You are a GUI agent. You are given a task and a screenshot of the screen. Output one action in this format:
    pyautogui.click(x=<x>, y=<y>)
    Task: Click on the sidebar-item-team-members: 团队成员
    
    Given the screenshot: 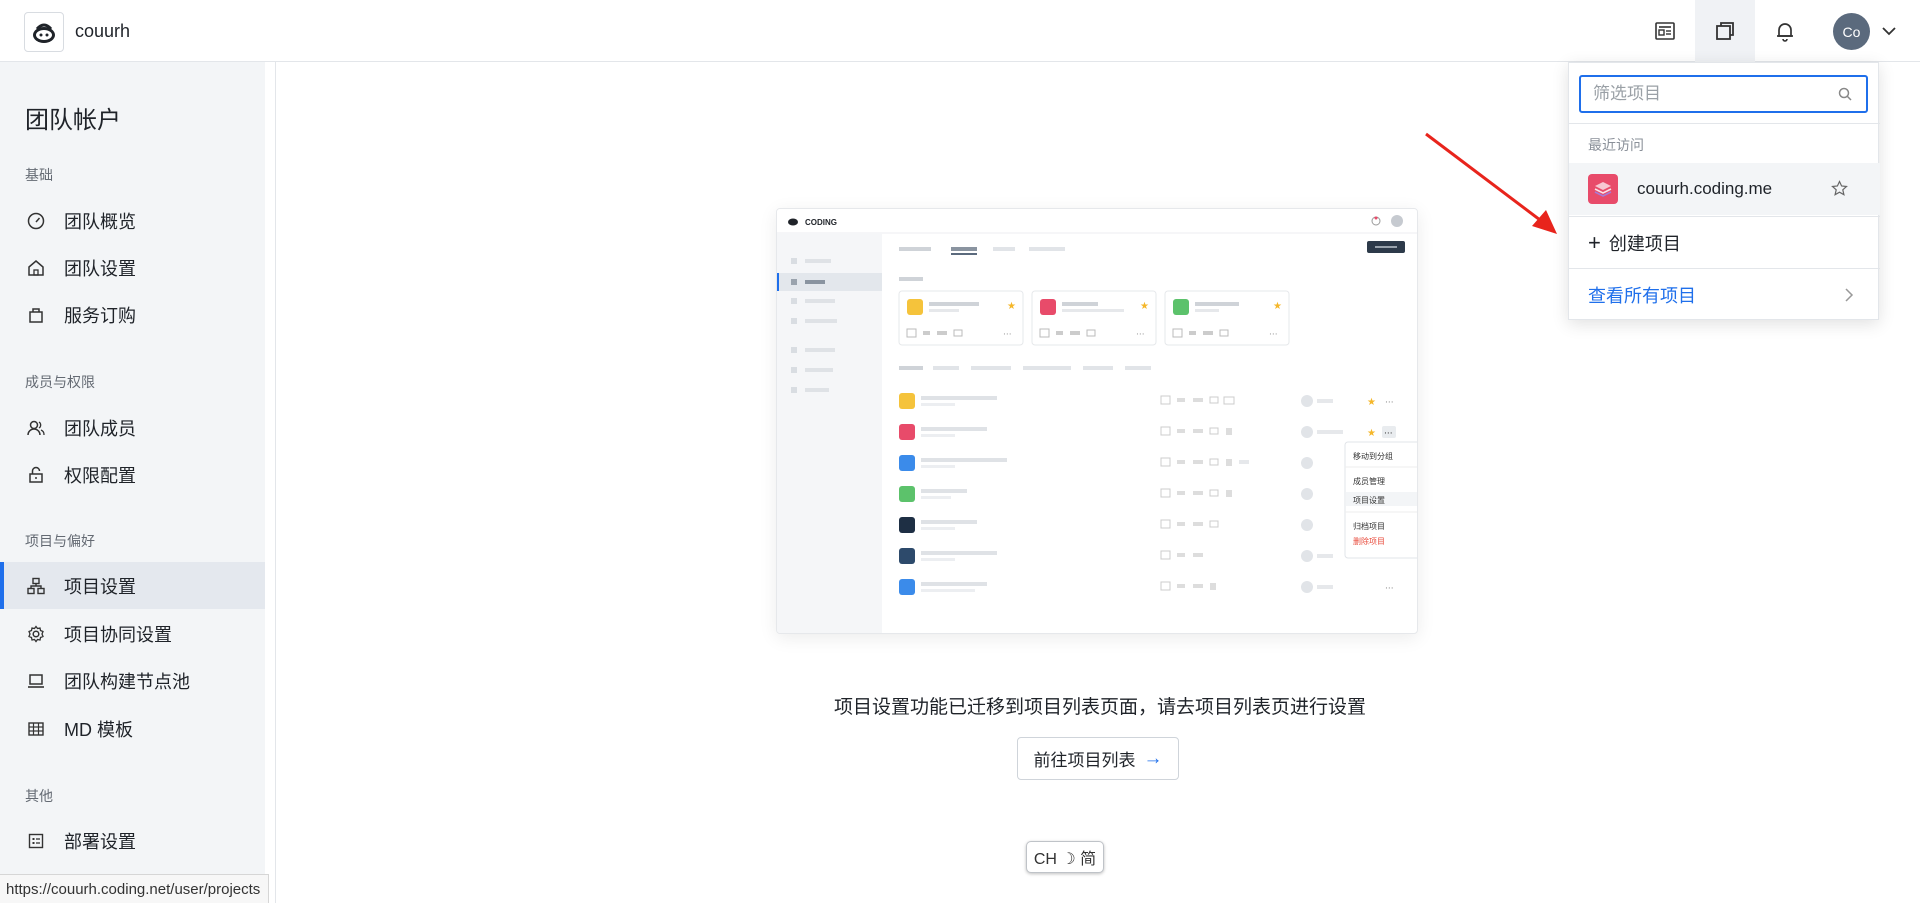 What is the action you would take?
    pyautogui.click(x=132, y=427)
    